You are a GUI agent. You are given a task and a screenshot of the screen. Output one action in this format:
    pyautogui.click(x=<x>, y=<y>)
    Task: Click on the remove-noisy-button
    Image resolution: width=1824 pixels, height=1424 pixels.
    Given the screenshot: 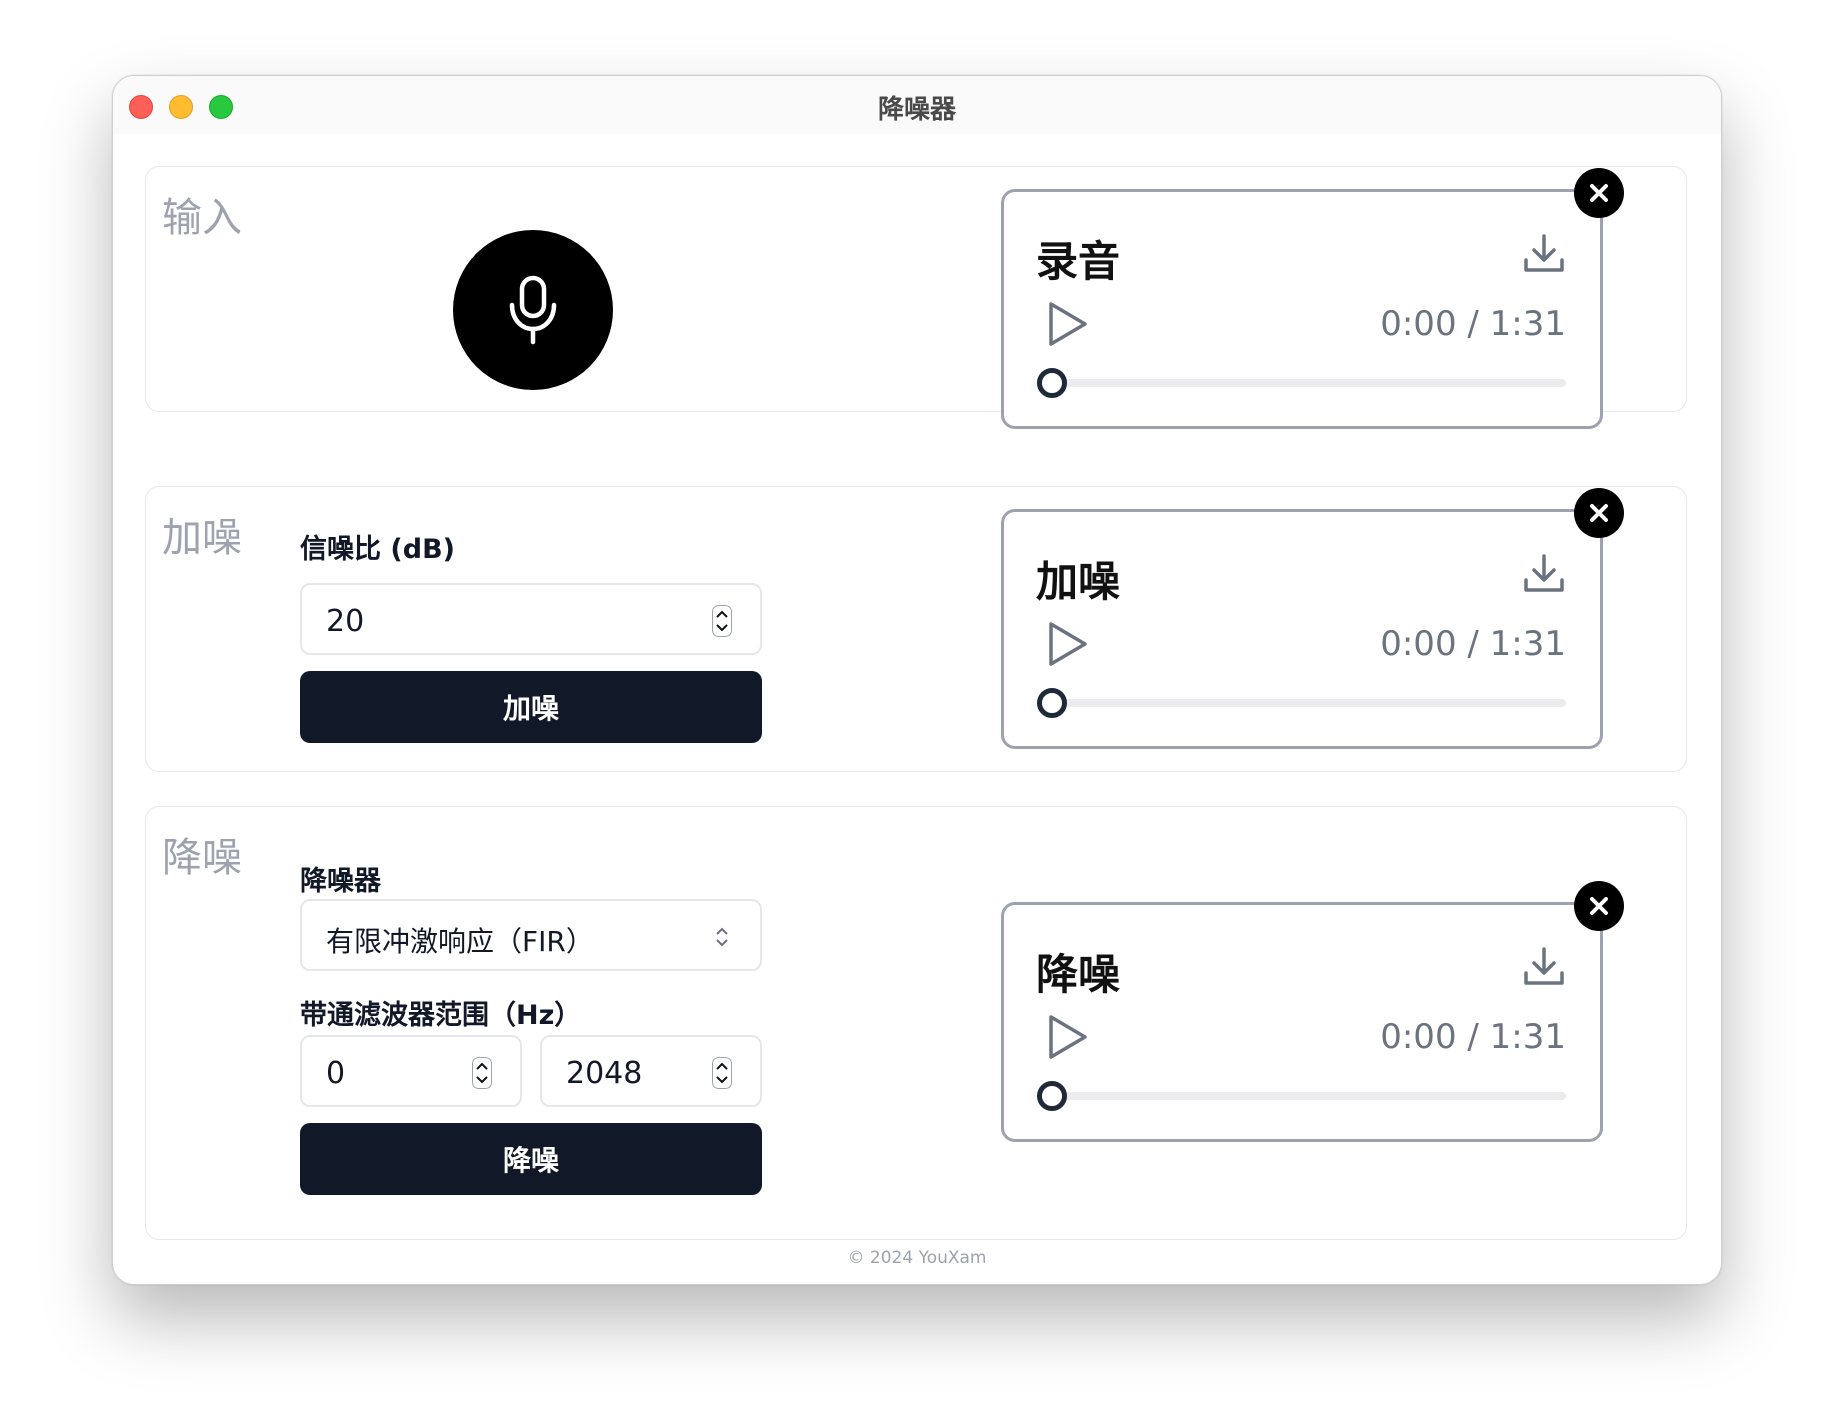 What is the action you would take?
    pyautogui.click(x=1599, y=513)
    